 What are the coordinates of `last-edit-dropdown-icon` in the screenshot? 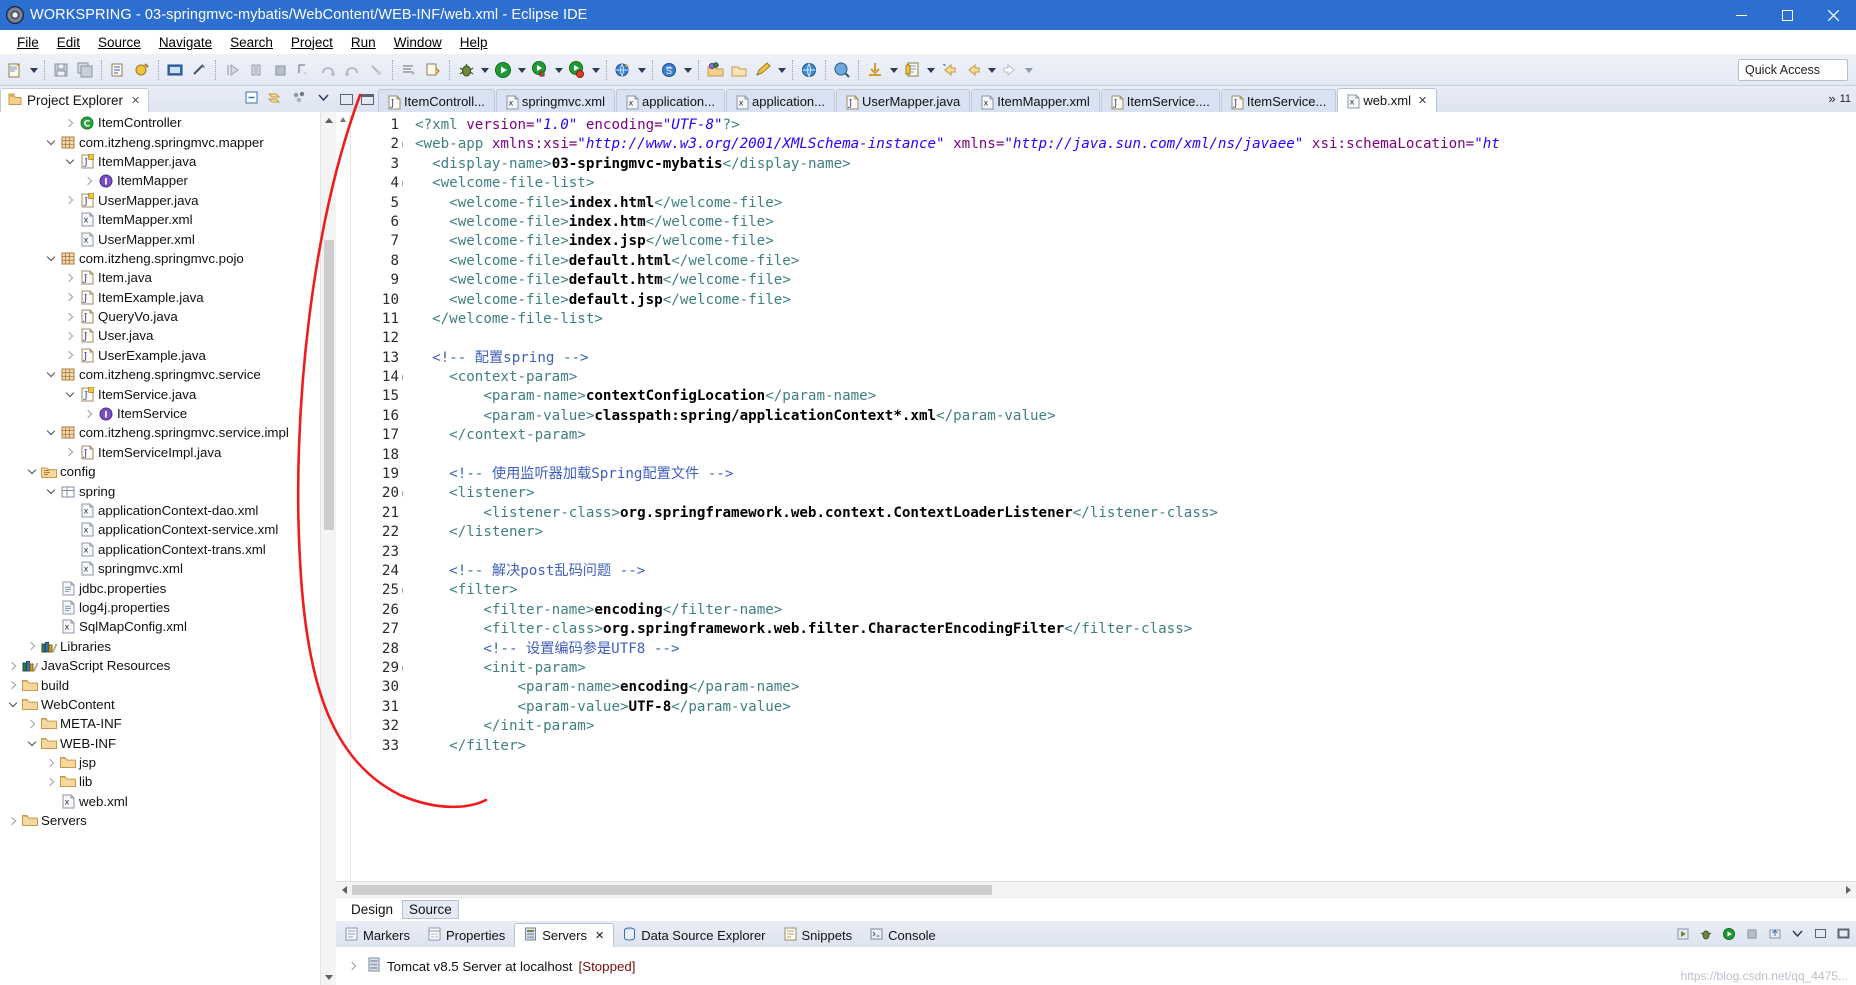 It's located at (930, 70).